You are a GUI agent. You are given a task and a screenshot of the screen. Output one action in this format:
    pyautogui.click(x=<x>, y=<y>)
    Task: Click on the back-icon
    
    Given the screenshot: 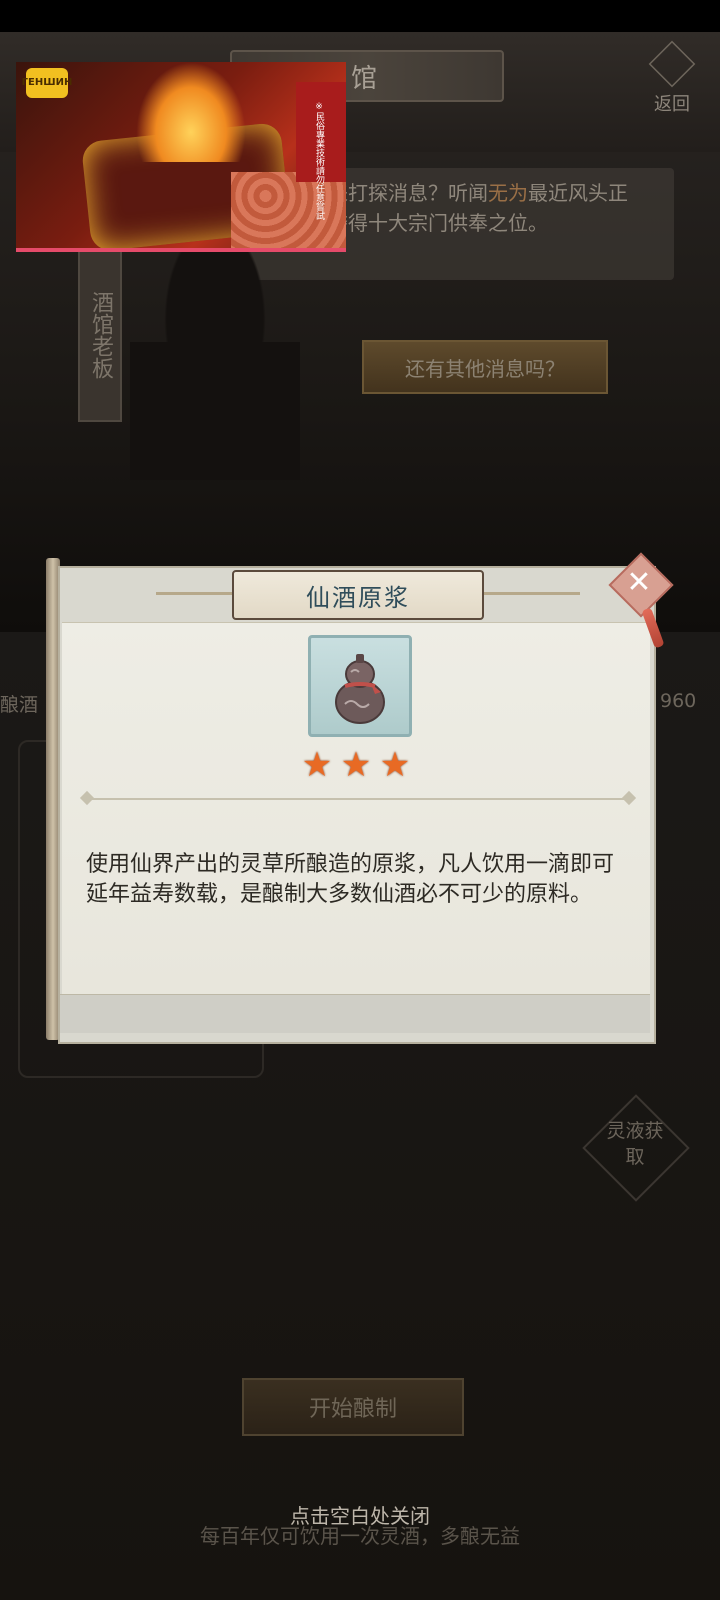 What is the action you would take?
    pyautogui.click(x=672, y=64)
    